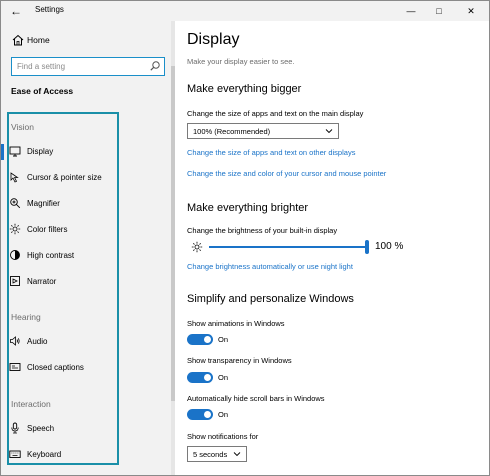 This screenshot has width=490, height=476. Describe the element at coordinates (200, 377) in the screenshot. I see `transparency-toggle` at that location.